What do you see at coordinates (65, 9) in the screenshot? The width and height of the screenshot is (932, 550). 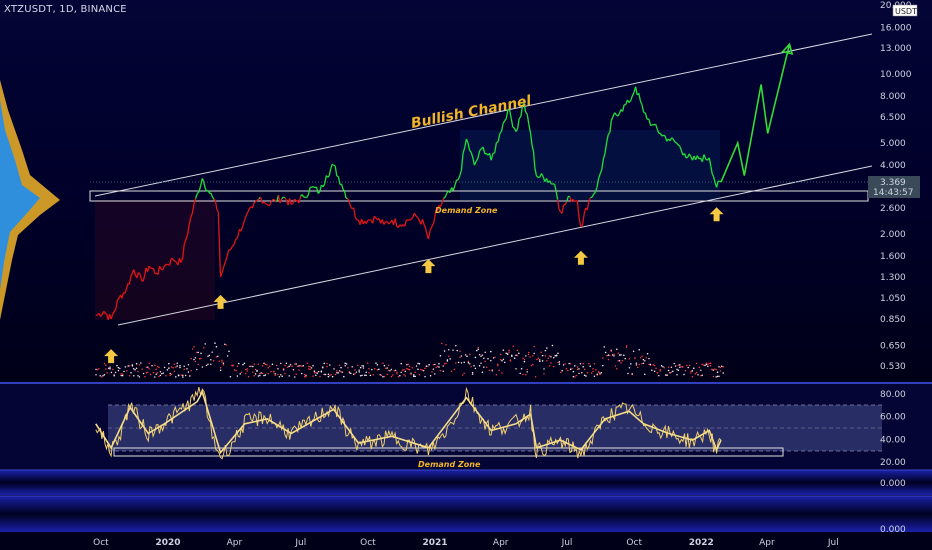 I see `symbol-header: XTZUSDT, 1D, BINANCE` at bounding box center [65, 9].